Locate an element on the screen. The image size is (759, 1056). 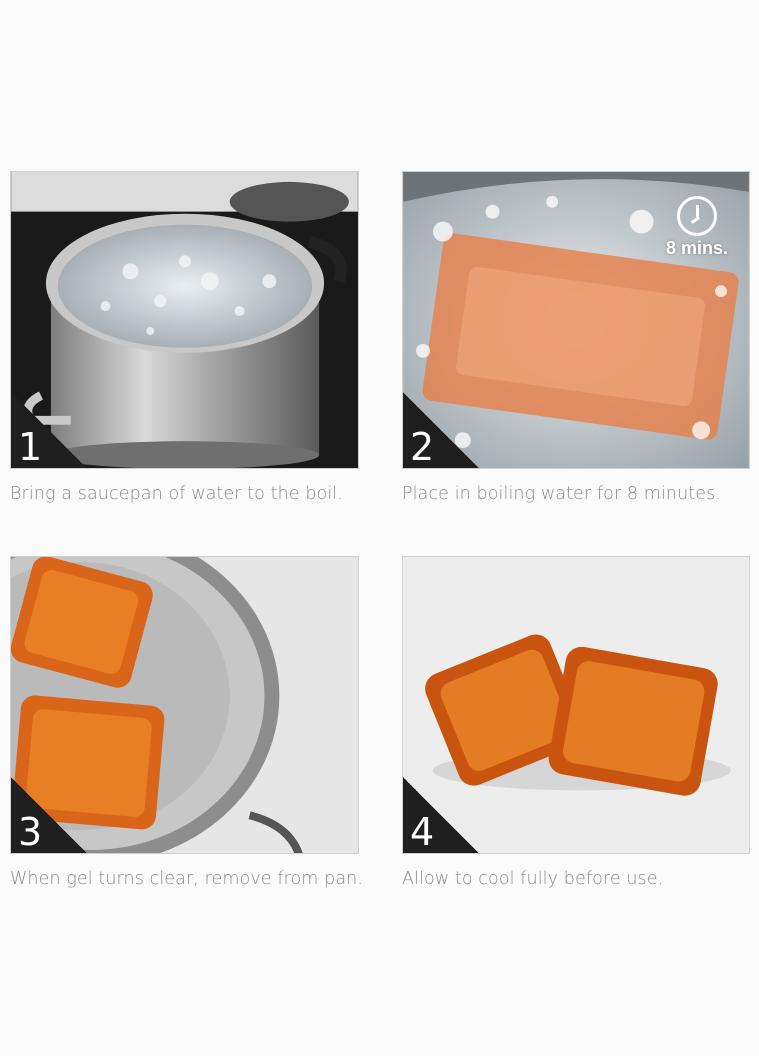
step-number-badge: 1 is located at coordinates (49, 430).